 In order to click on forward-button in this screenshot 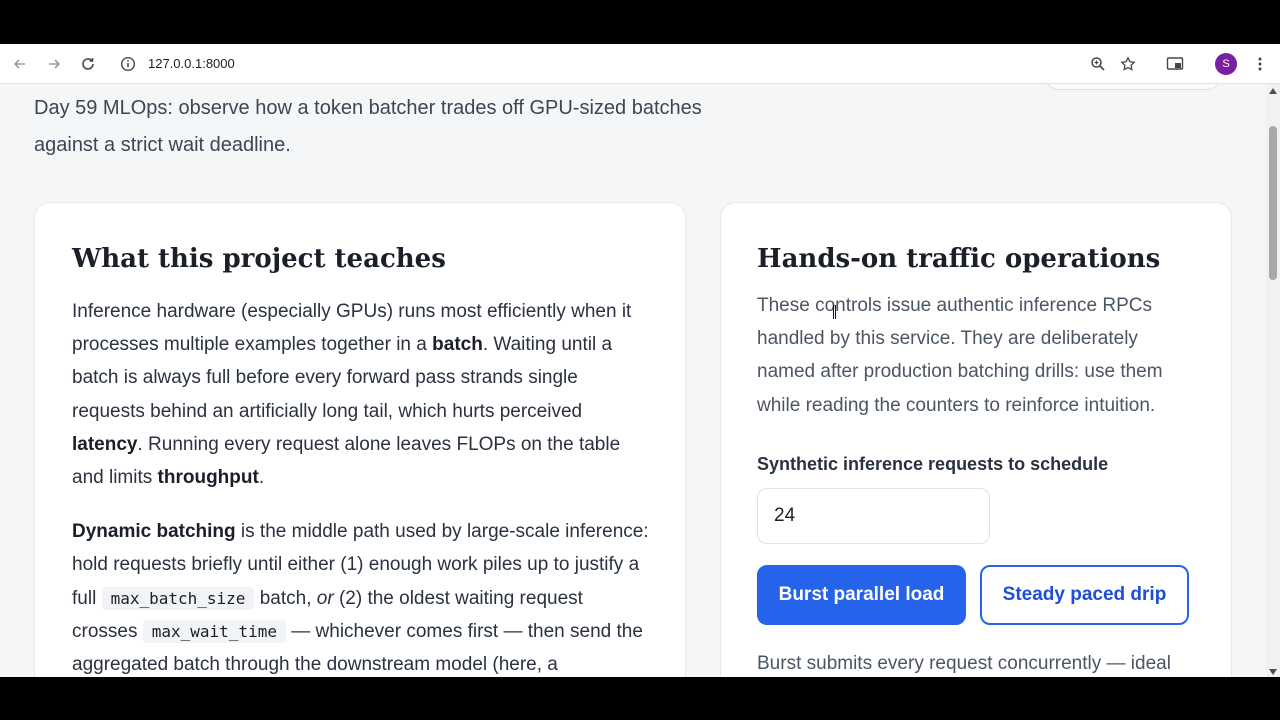, I will do `click(54, 64)`.